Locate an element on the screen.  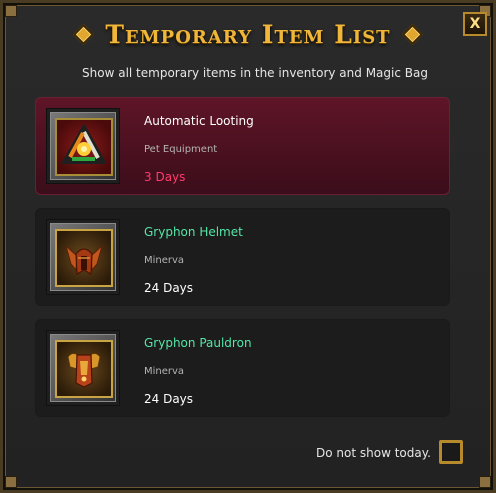
automatic-looting-icon is located at coordinates (84, 147).